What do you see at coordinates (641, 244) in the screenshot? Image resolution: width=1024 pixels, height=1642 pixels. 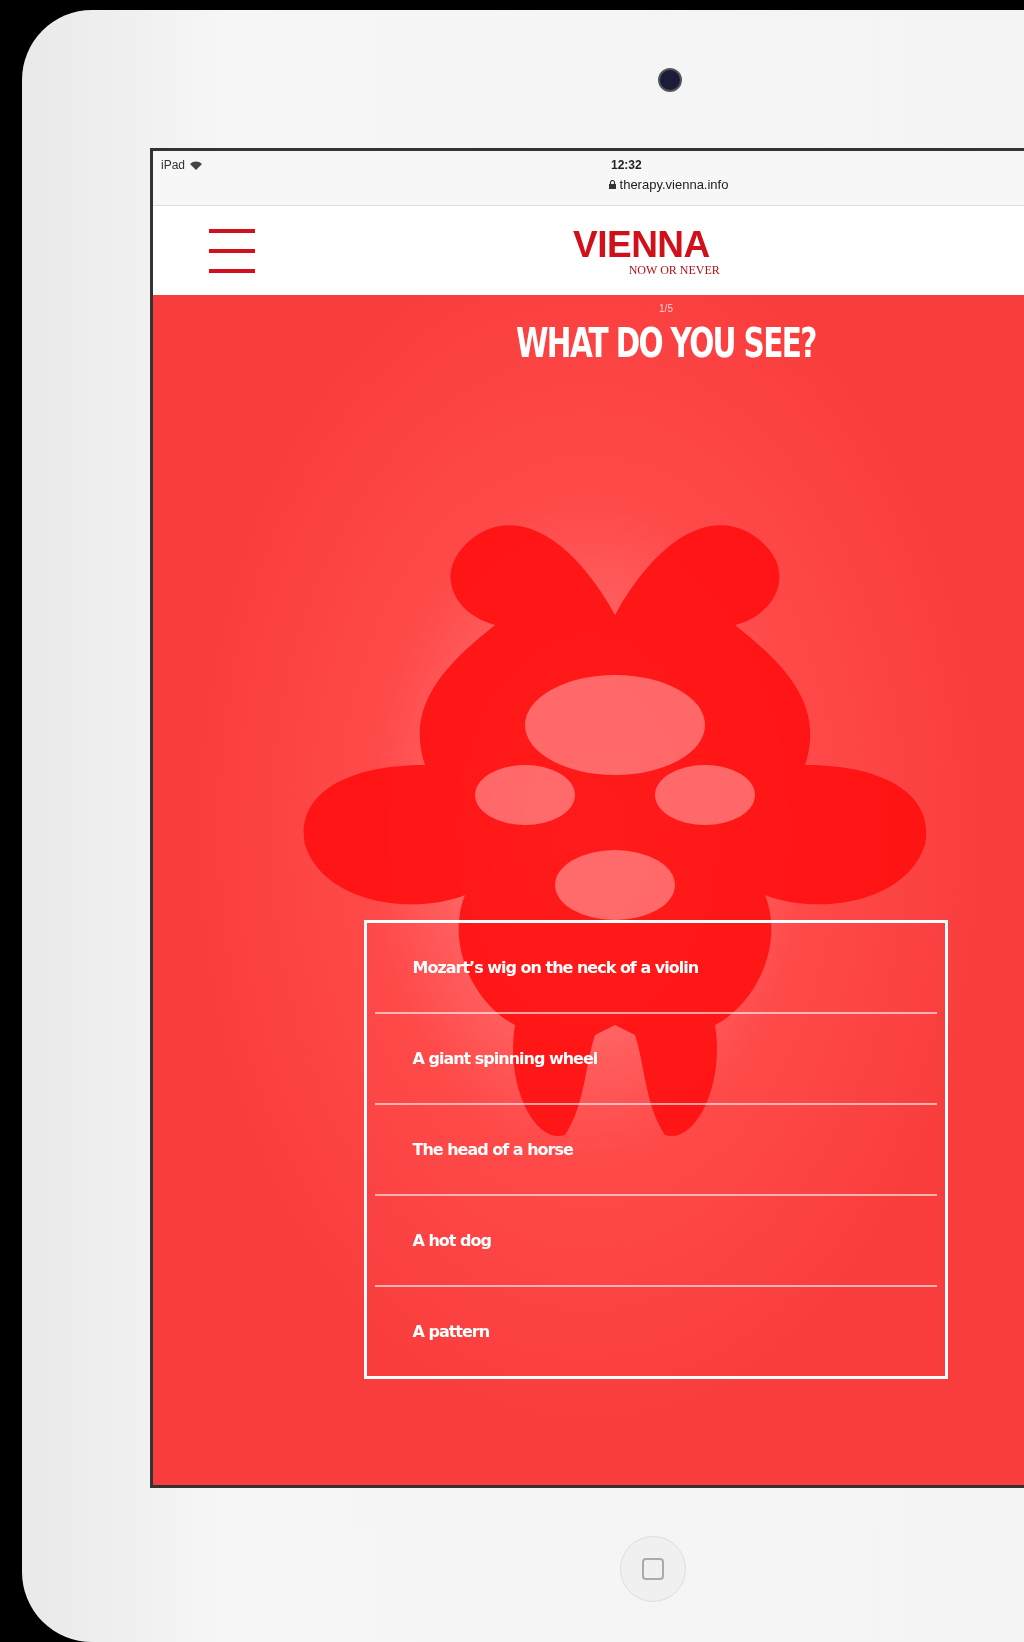 I see `logo-text: VIENNA` at bounding box center [641, 244].